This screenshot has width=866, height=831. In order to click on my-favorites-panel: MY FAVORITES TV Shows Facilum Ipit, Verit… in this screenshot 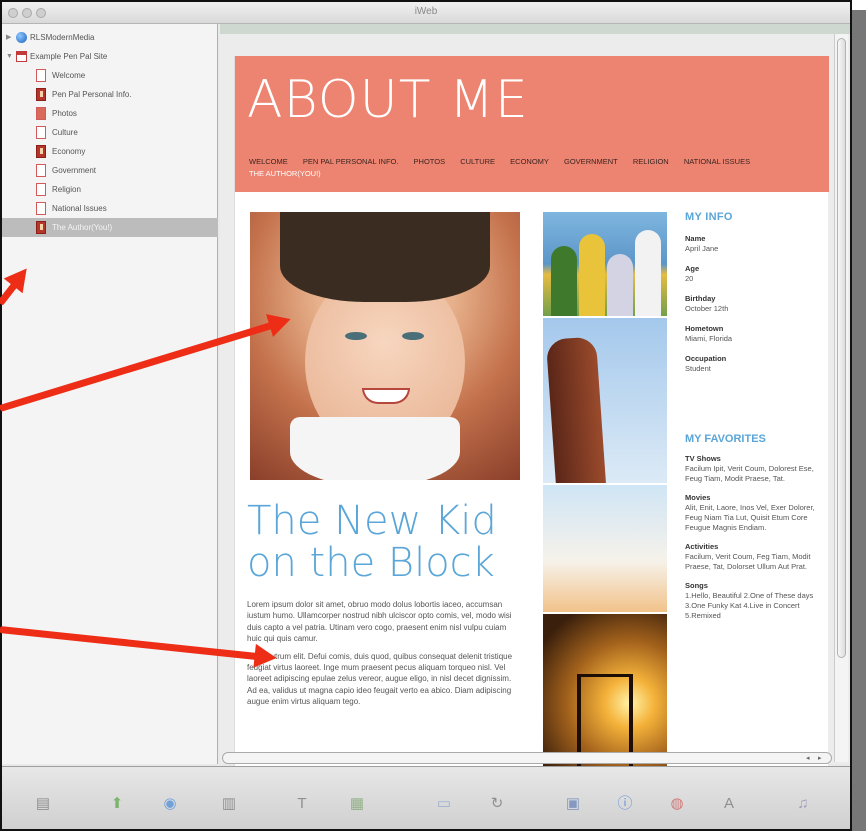, I will do `click(755, 532)`.